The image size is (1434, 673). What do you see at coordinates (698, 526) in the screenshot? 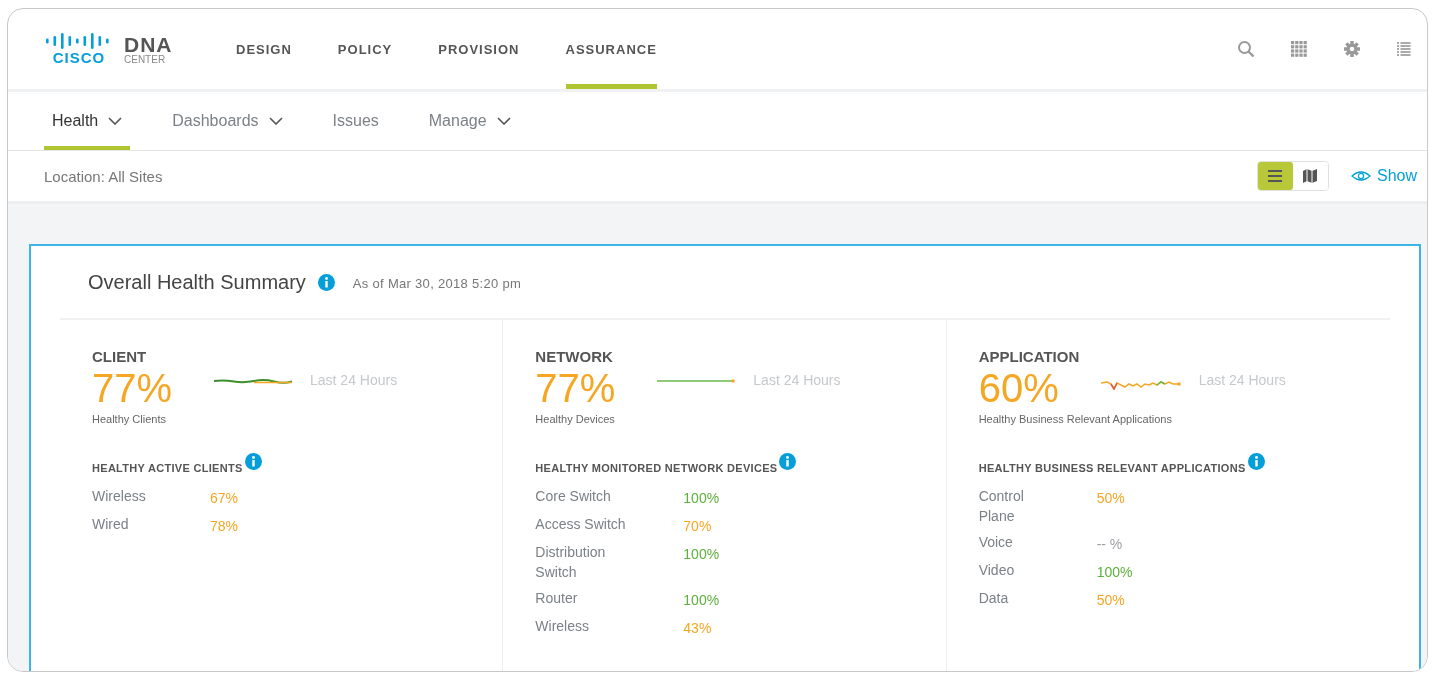
I see `metric-value: 70%` at bounding box center [698, 526].